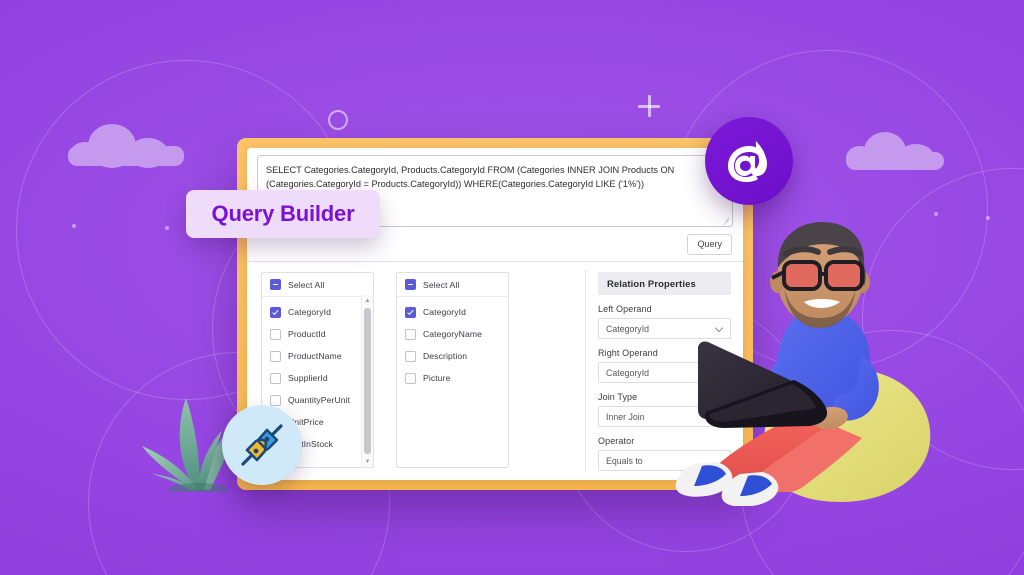 This screenshot has width=1024, height=575. Describe the element at coordinates (315, 356) in the screenshot. I see `field-label: ProductName` at that location.